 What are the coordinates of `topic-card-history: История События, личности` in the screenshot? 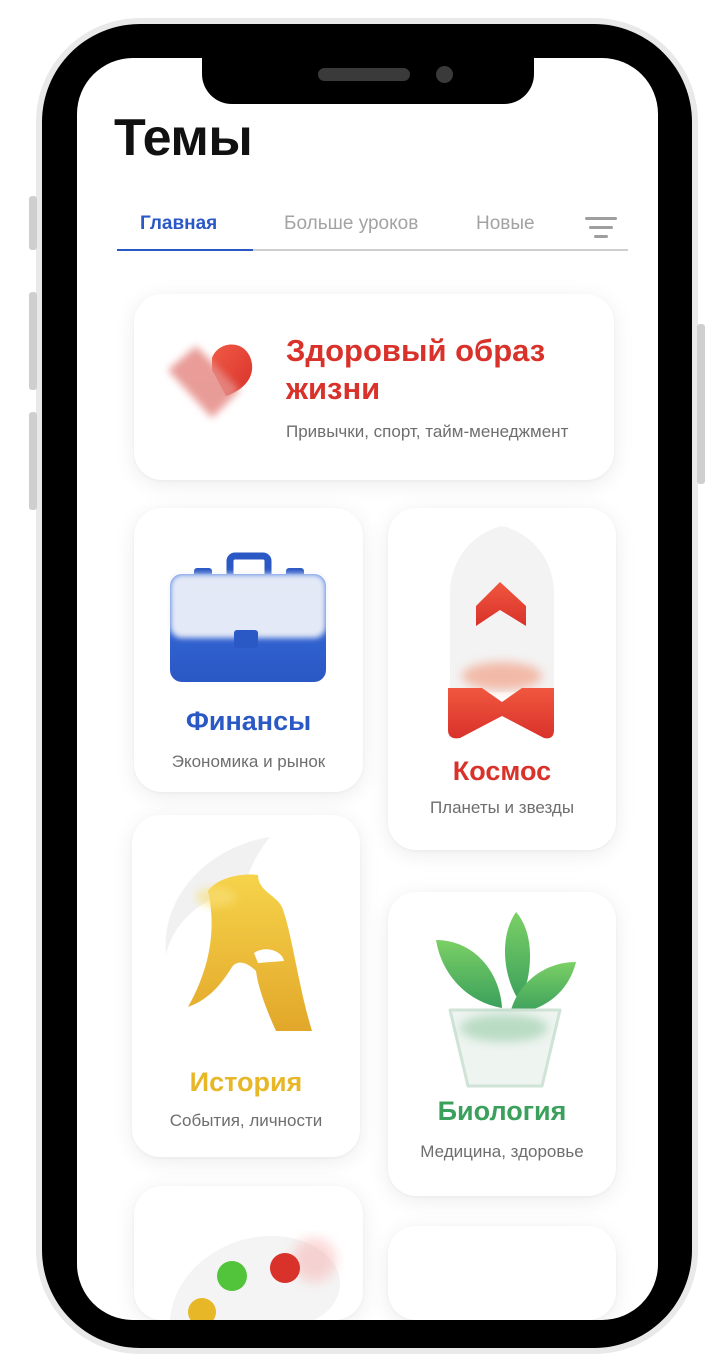 It's located at (246, 986).